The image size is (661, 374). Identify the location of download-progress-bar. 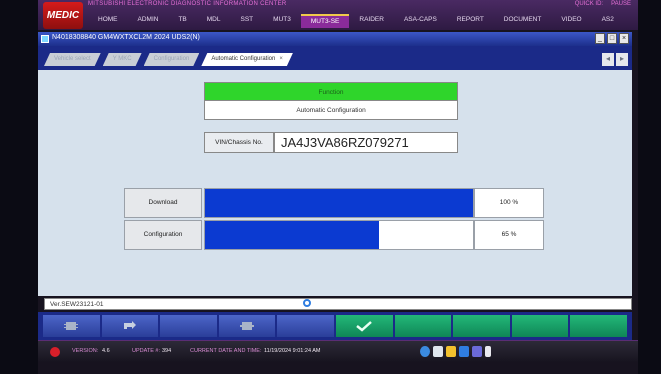
(339, 203).